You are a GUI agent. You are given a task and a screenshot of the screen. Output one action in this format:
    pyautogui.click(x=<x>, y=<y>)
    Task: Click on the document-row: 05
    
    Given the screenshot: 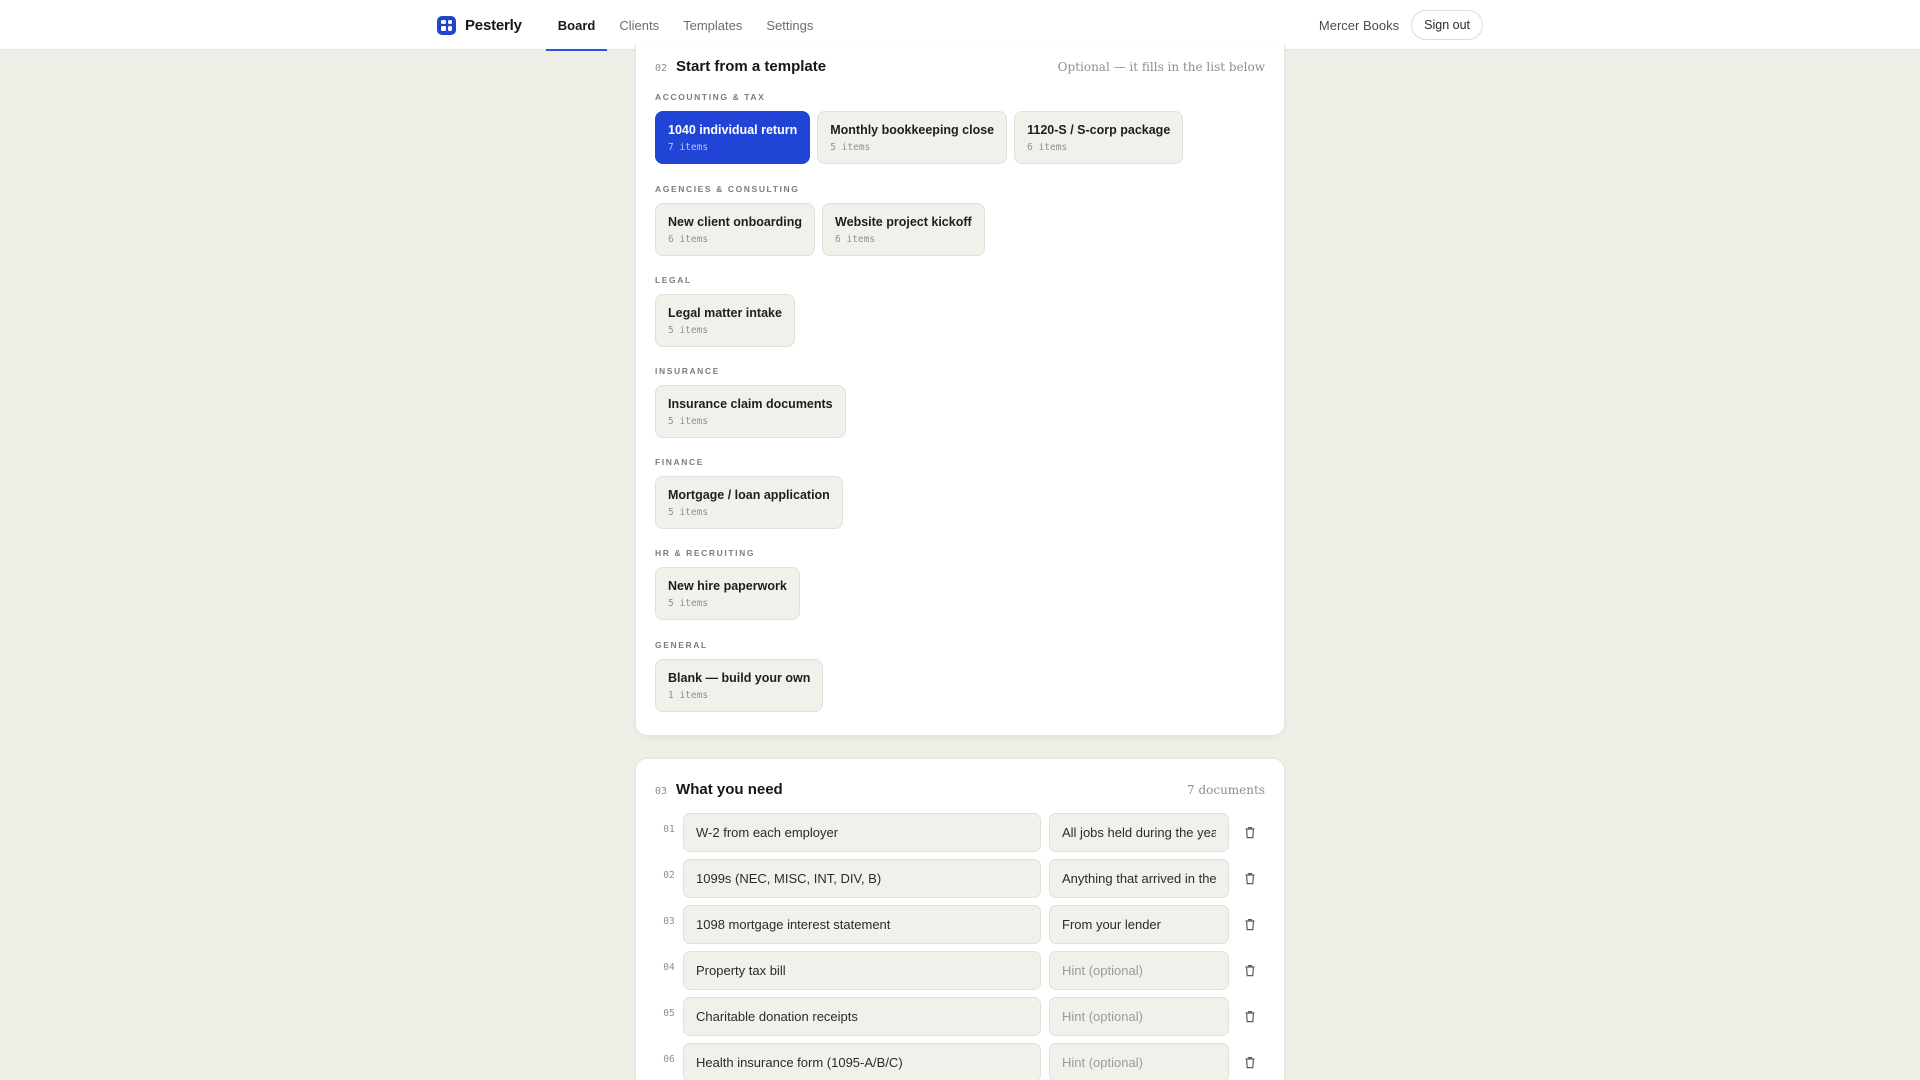 What is the action you would take?
    pyautogui.click(x=961, y=1016)
    